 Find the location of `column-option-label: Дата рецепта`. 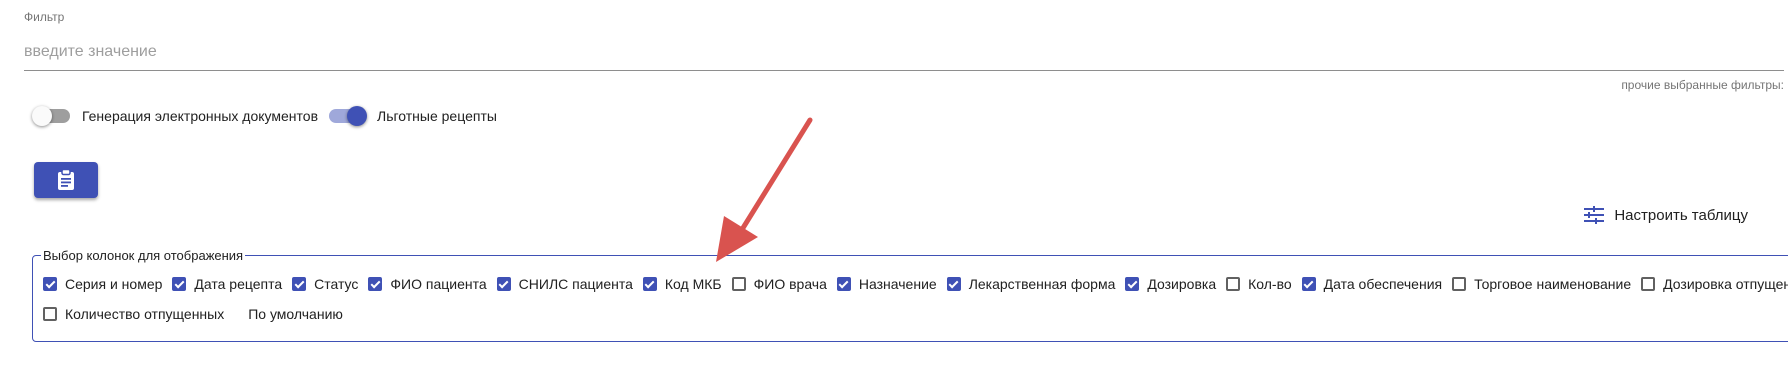

column-option-label: Дата рецепта is located at coordinates (238, 284).